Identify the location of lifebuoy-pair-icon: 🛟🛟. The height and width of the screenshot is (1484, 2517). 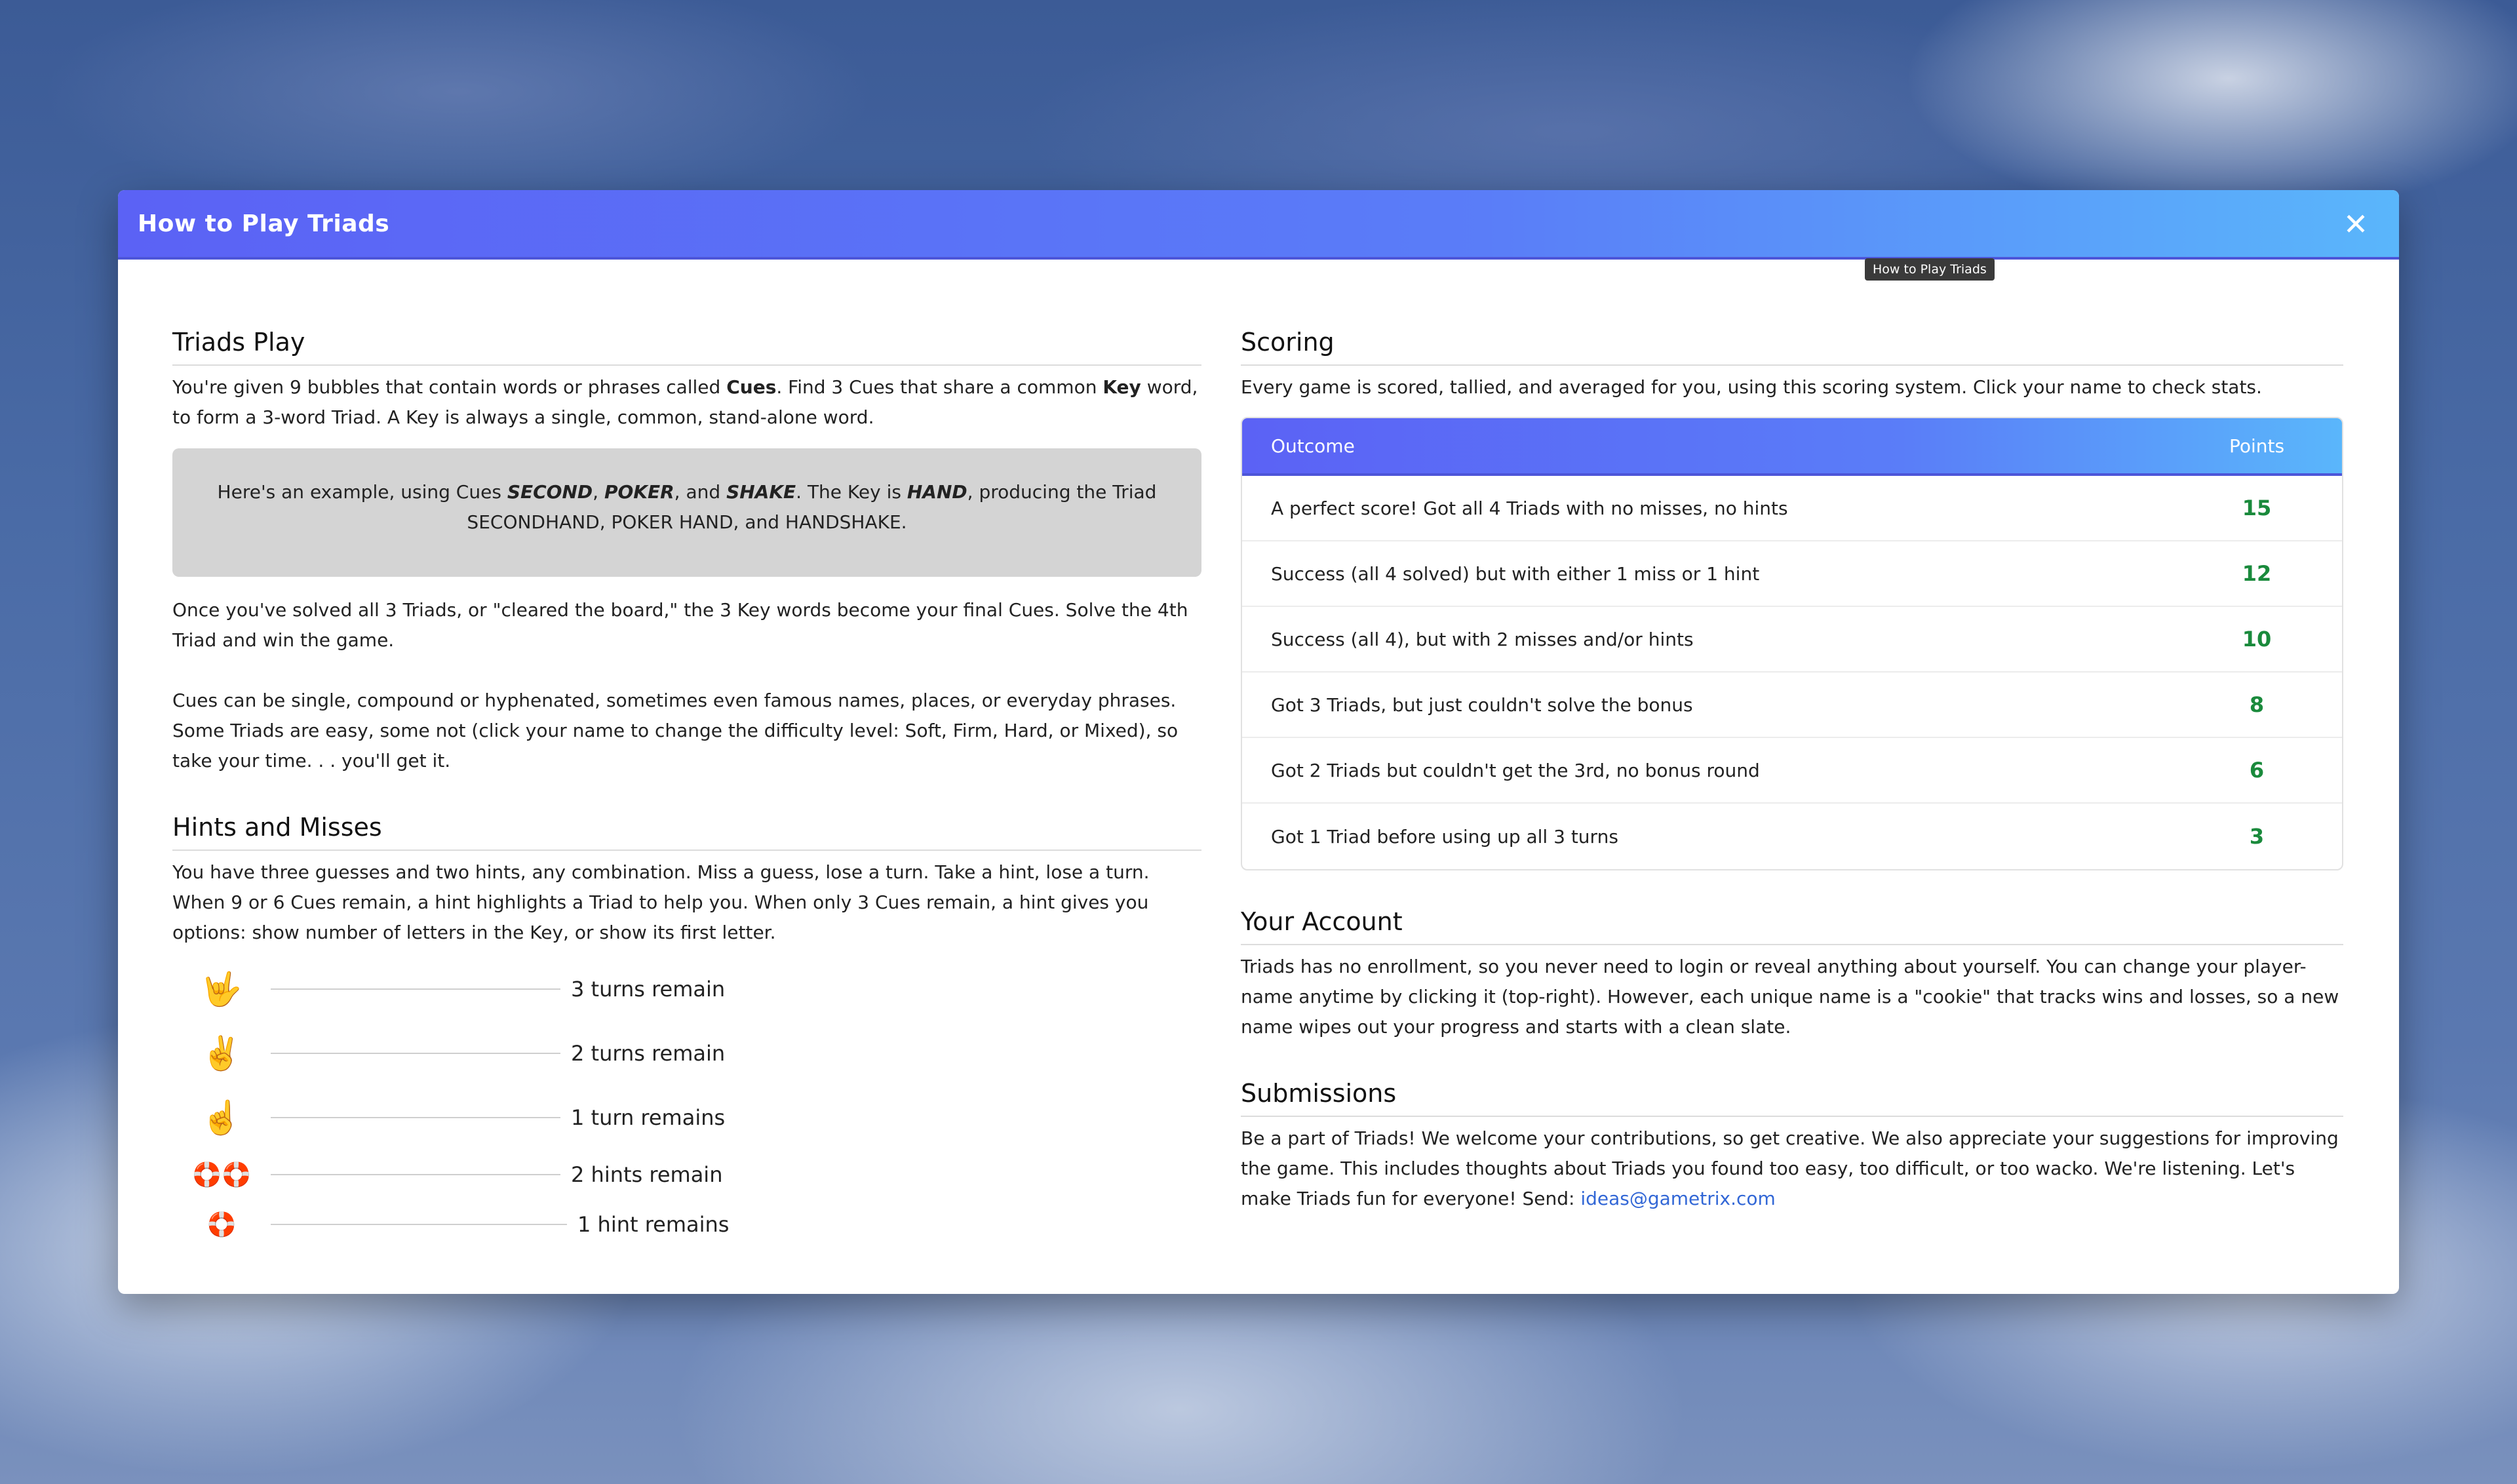
(222, 1175).